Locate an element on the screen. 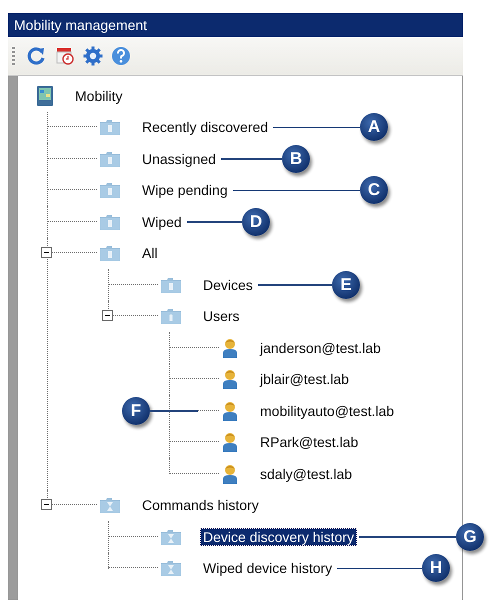  tree-item: jblair@test.lab is located at coordinates (304, 379).